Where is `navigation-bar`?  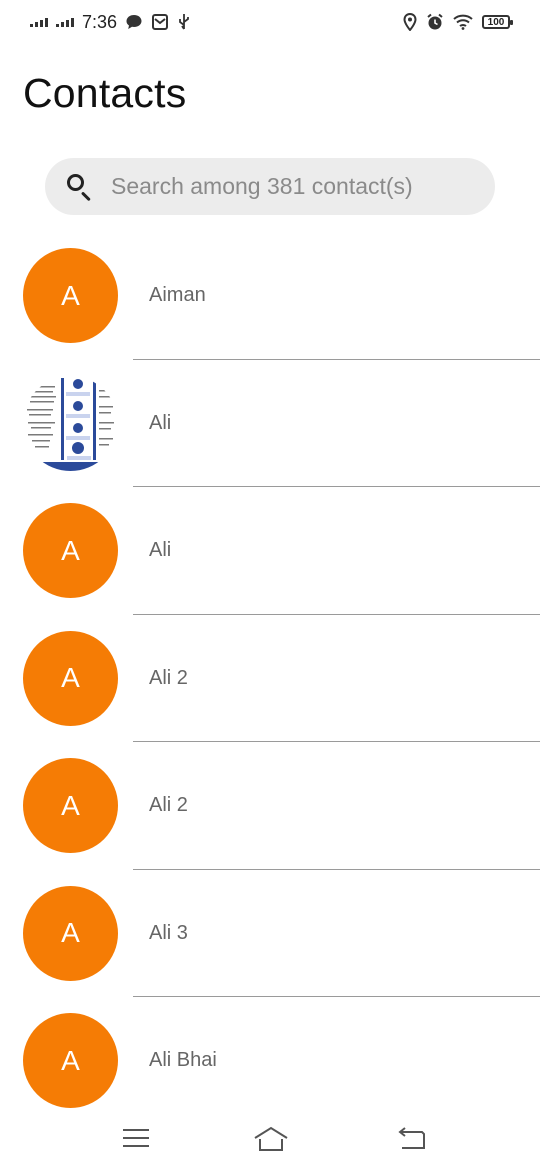
navigation-bar is located at coordinates (270, 1139).